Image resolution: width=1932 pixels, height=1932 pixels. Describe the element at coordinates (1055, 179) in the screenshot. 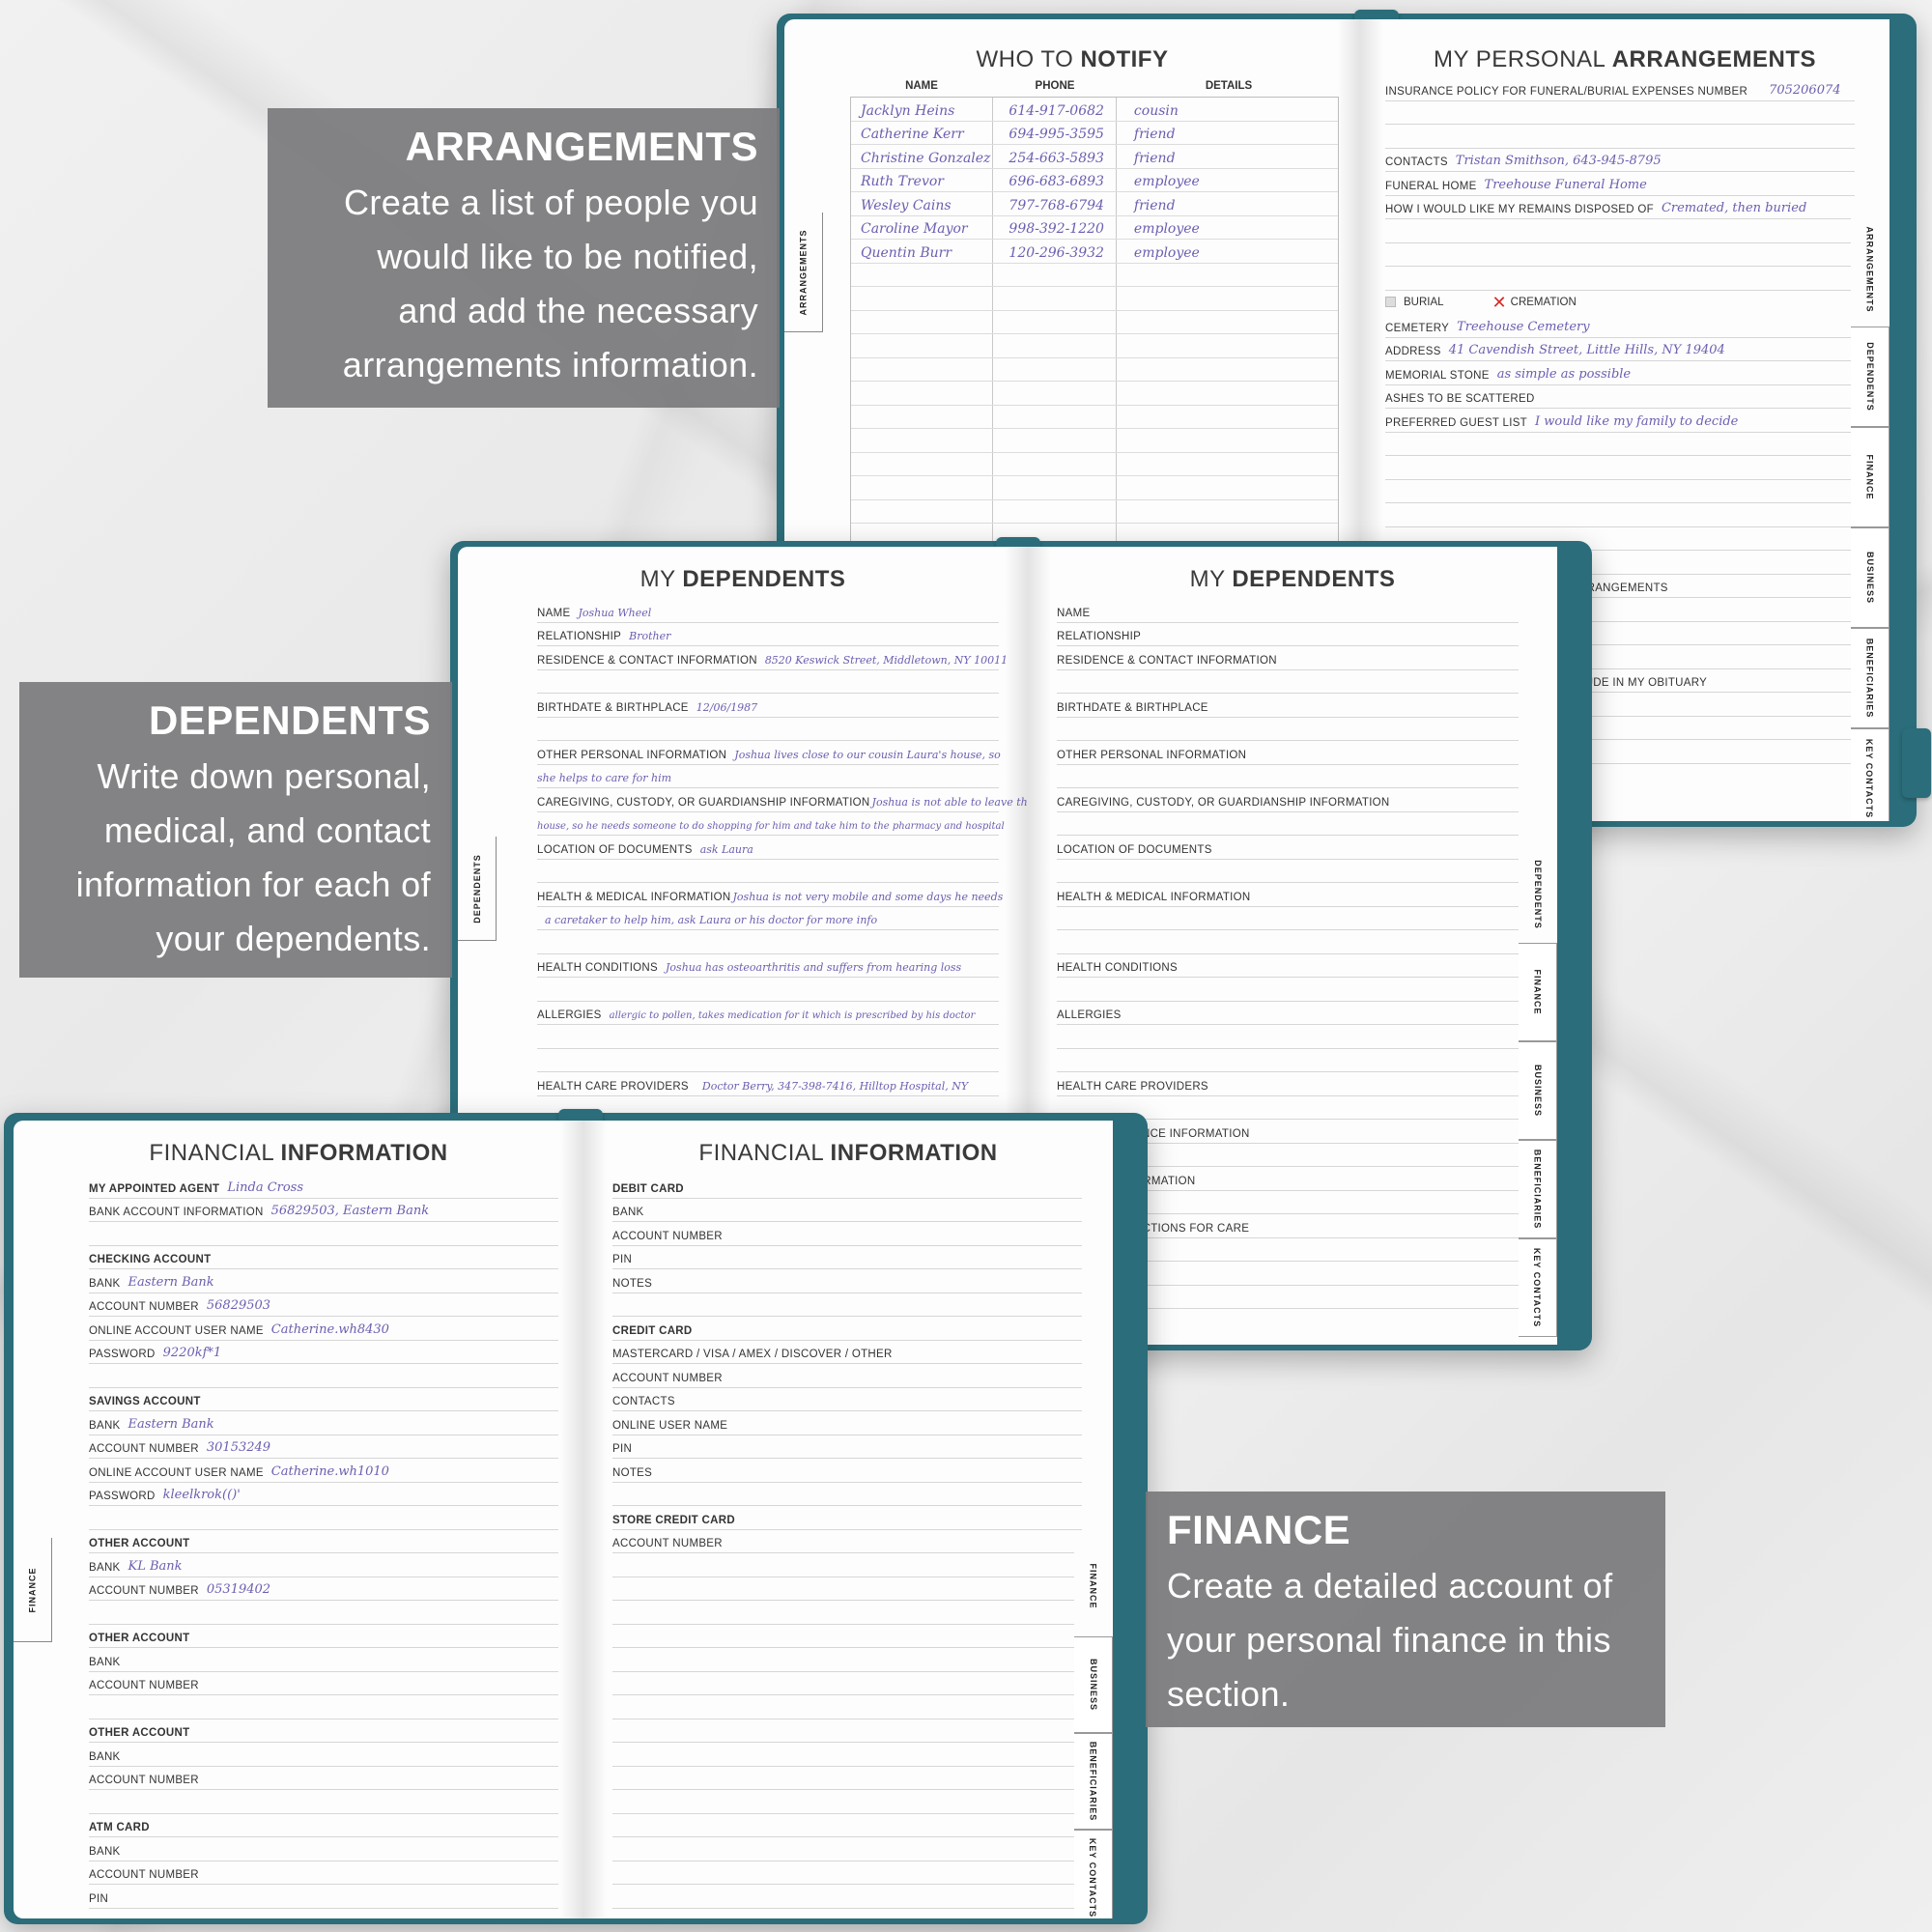

I see `notify-phone-cell: 696-683-6893` at that location.